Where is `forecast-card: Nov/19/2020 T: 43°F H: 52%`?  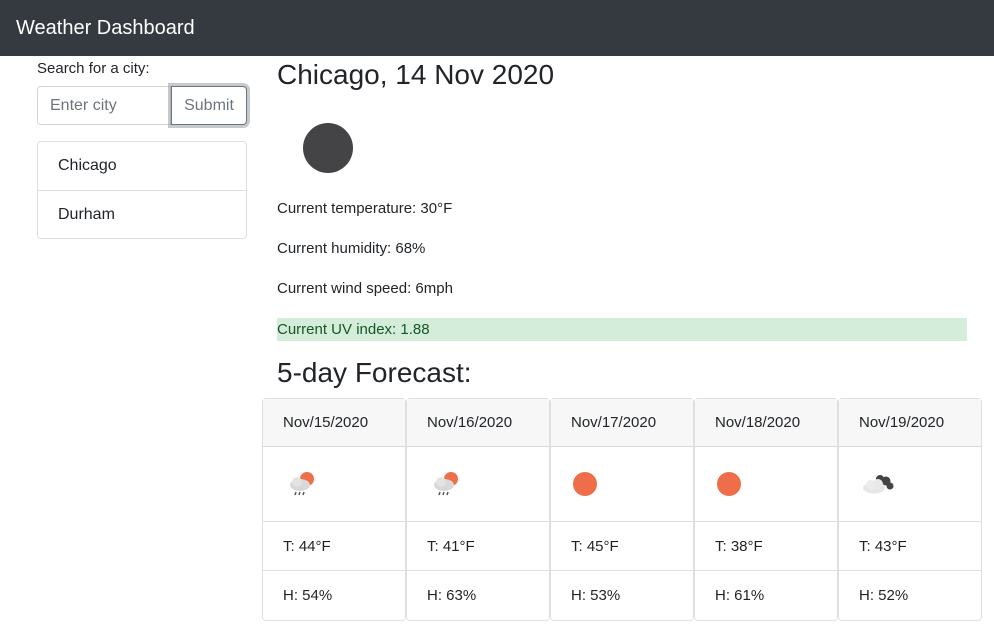
forecast-card: Nov/19/2020 T: 43°F H: 52% is located at coordinates (910, 509).